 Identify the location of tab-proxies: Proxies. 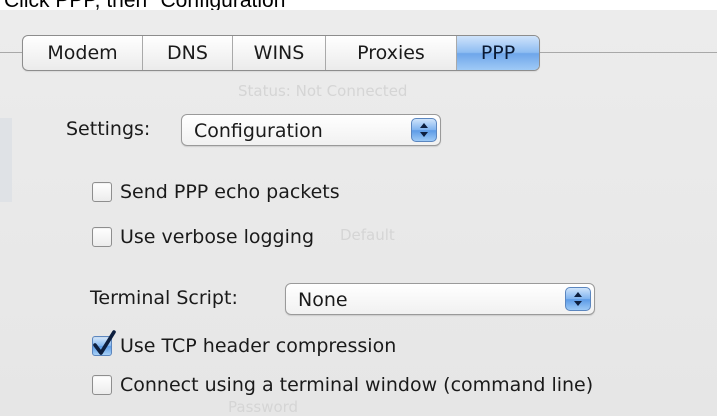
(391, 53).